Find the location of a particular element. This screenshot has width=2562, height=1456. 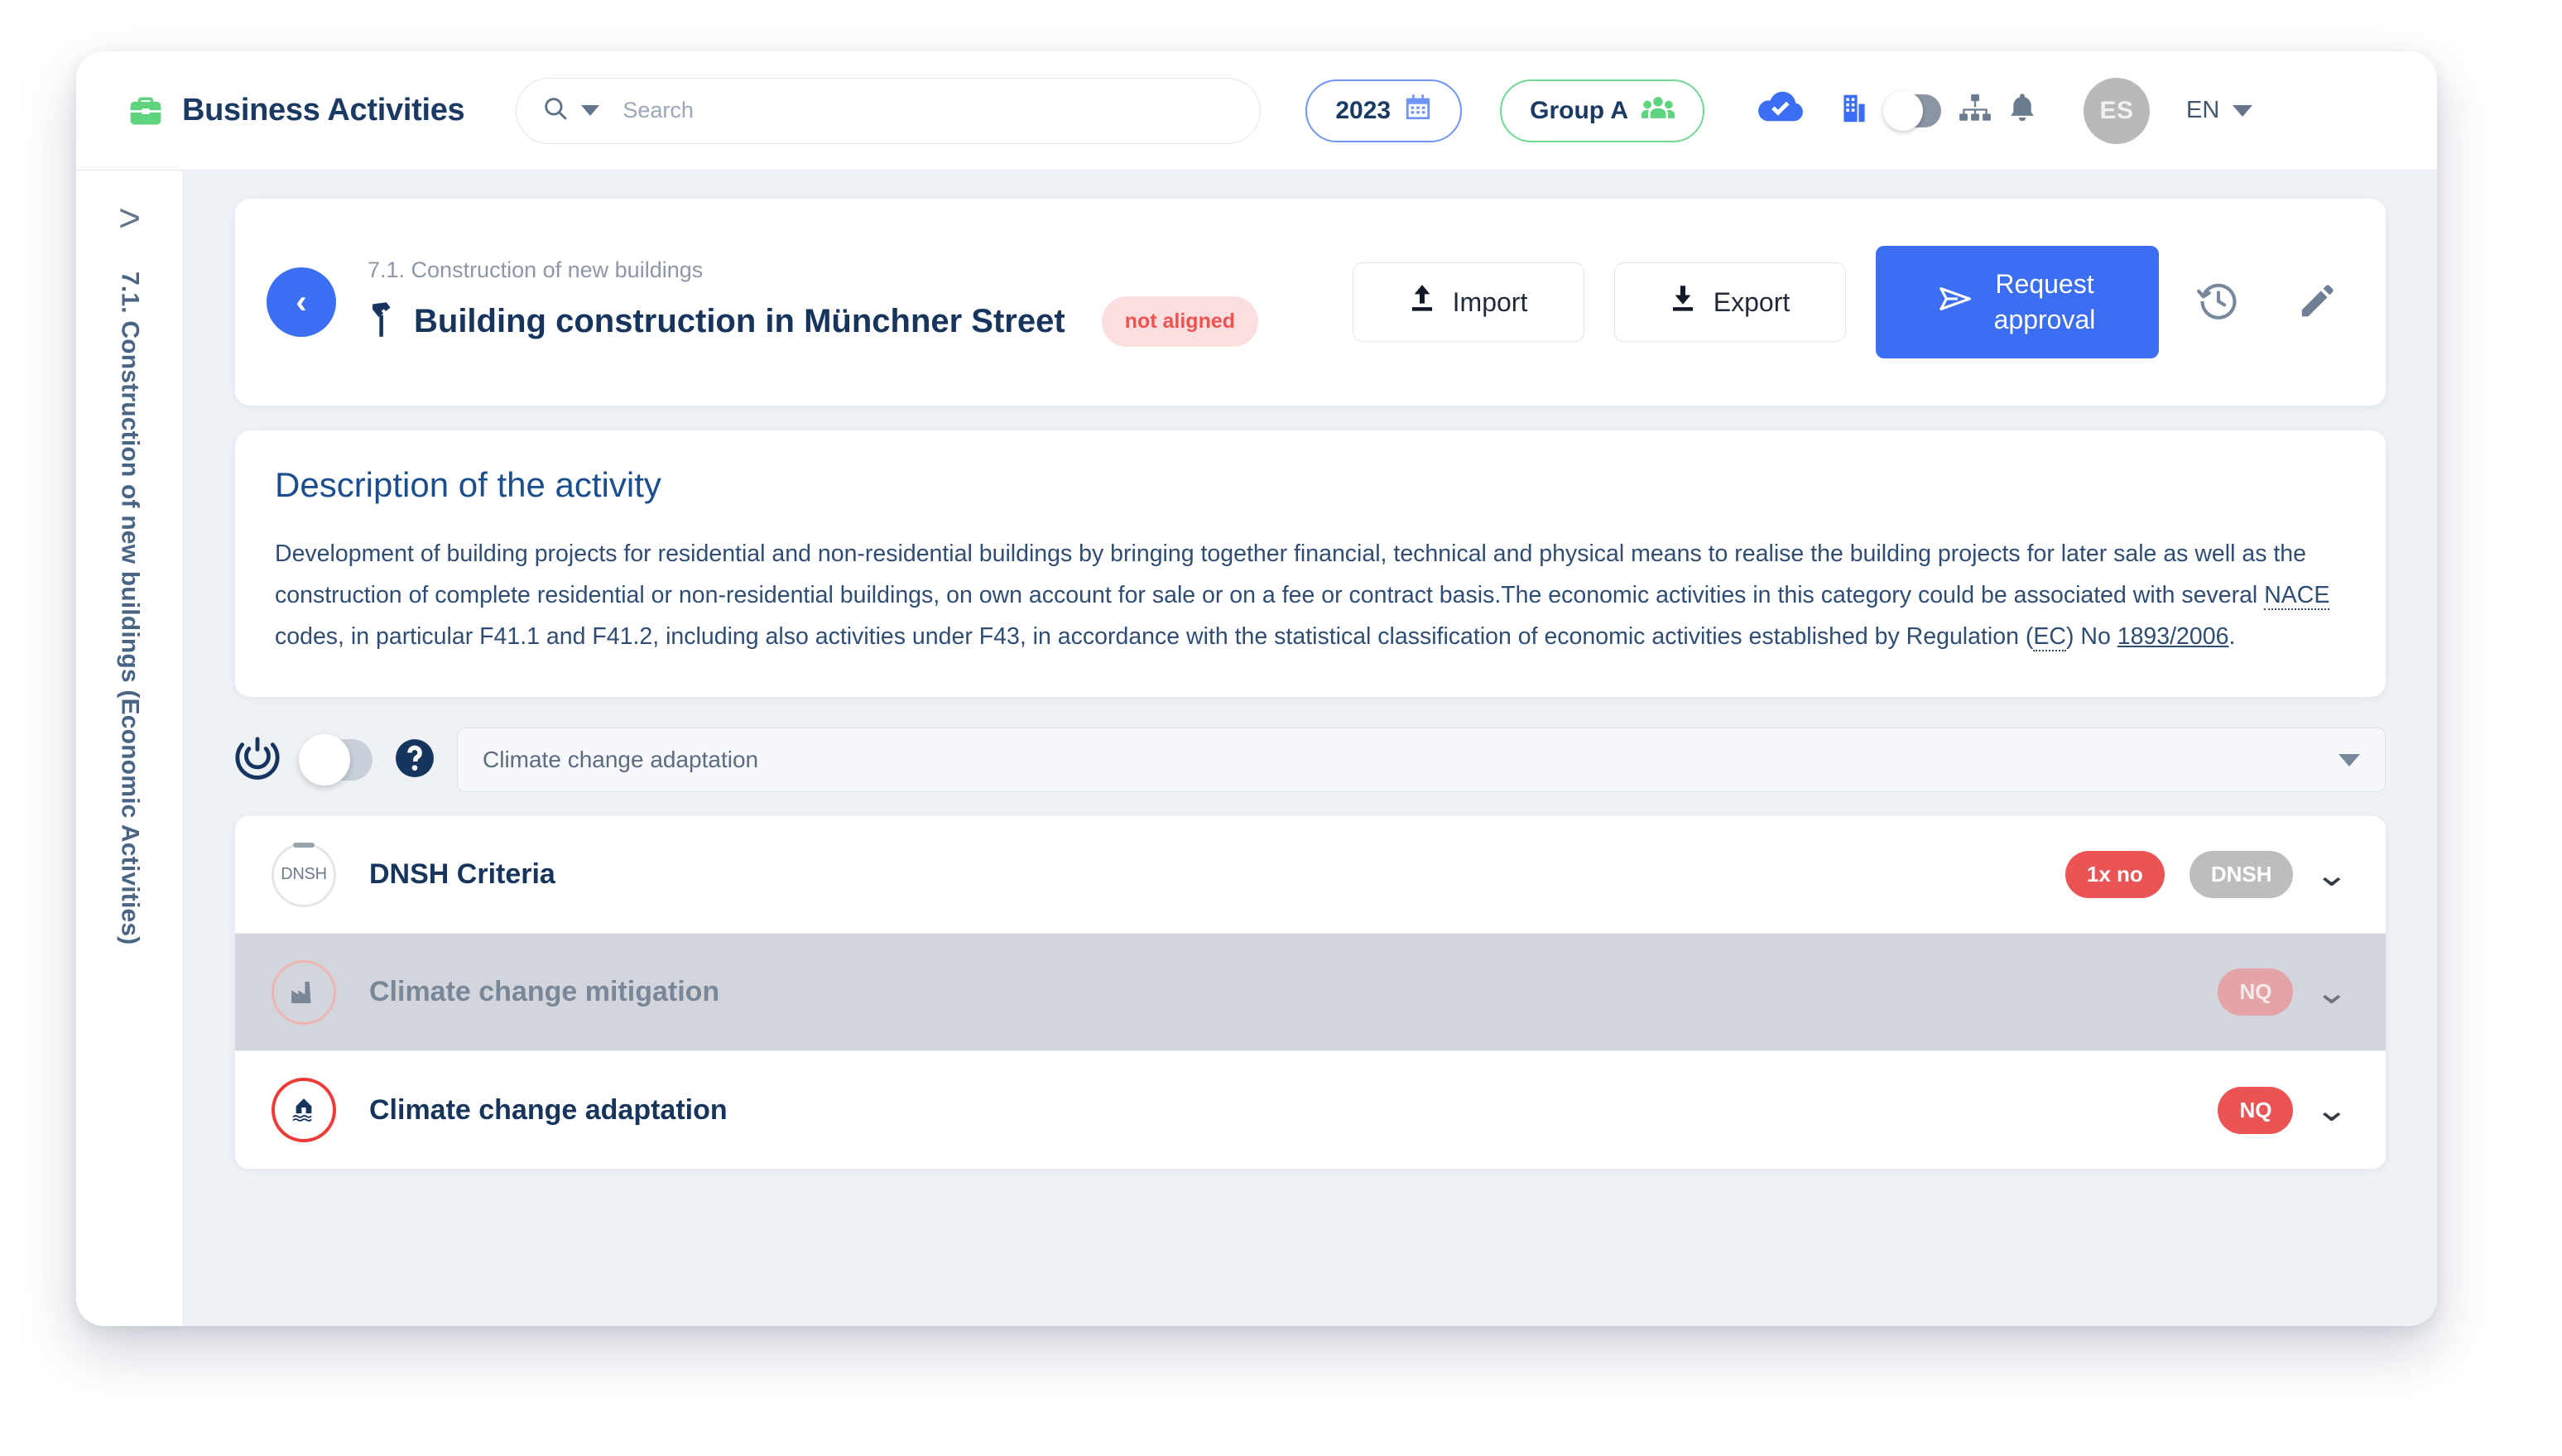

activity-actions: Import Export Request approval is located at coordinates (1838, 302).